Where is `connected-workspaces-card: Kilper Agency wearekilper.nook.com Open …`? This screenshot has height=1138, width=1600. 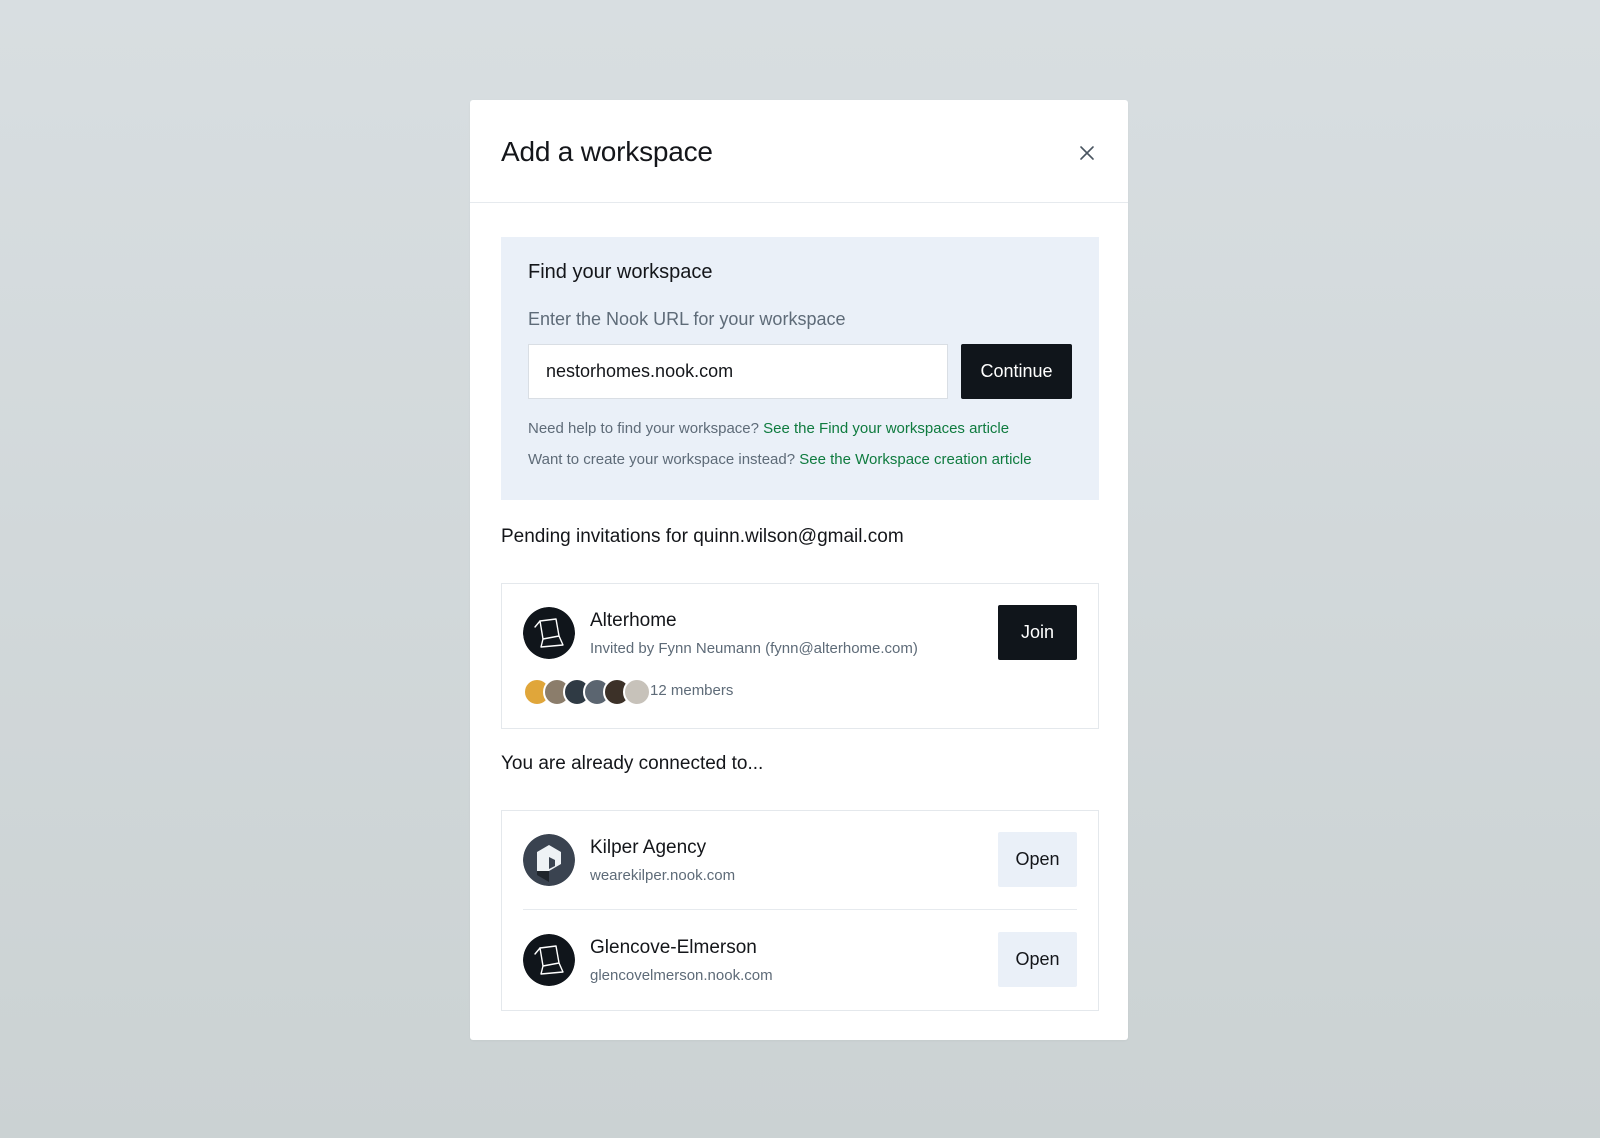 connected-workspaces-card: Kilper Agency wearekilper.nook.com Open … is located at coordinates (800, 910).